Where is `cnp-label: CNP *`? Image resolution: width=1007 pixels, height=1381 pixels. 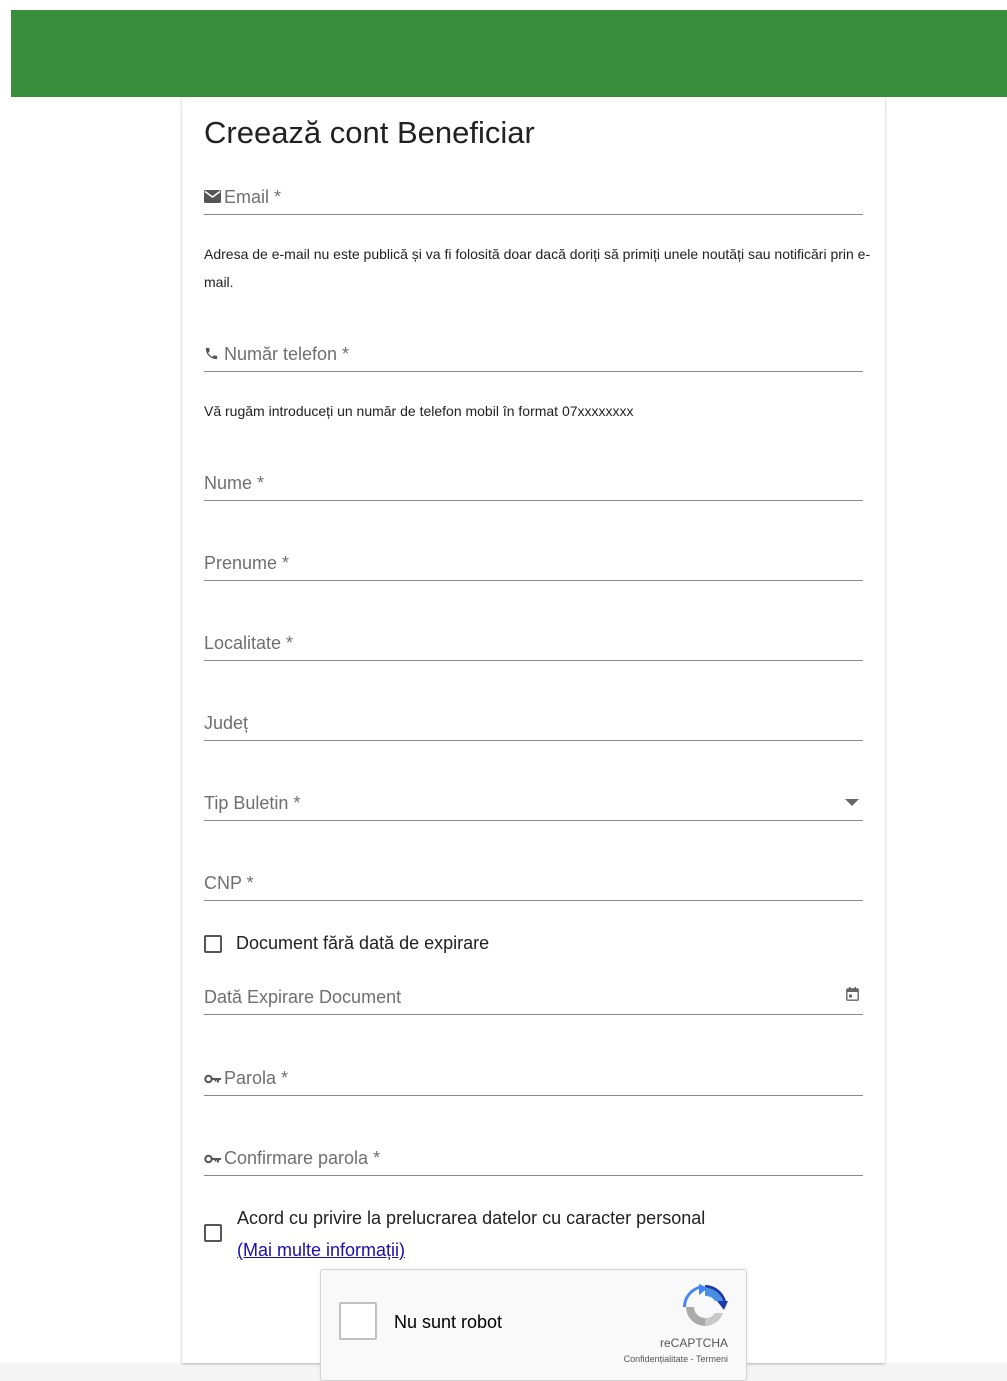 cnp-label: CNP * is located at coordinates (229, 883).